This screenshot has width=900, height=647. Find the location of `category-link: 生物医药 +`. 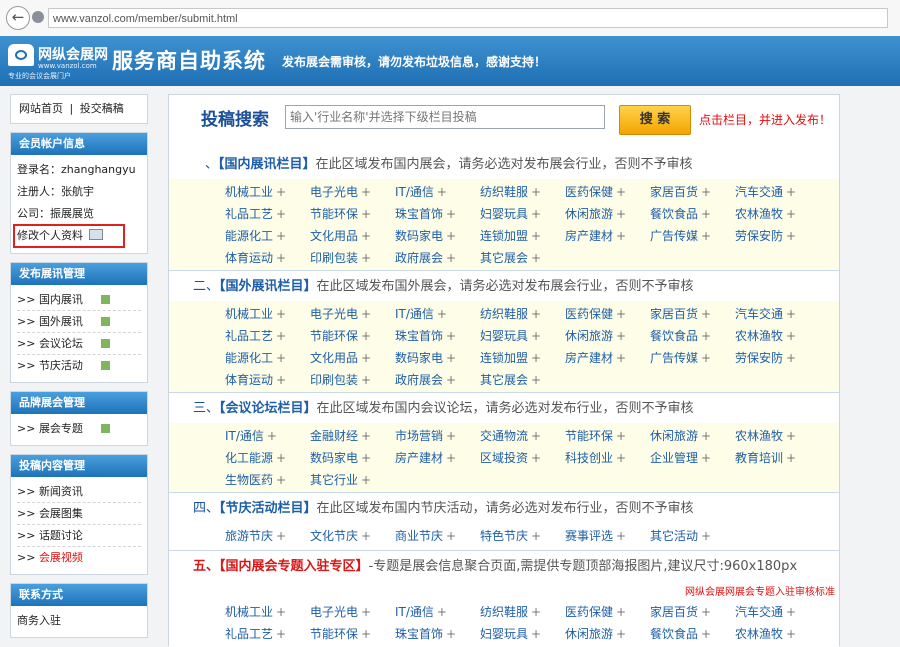

category-link: 生物医药 + is located at coordinates (255, 480).